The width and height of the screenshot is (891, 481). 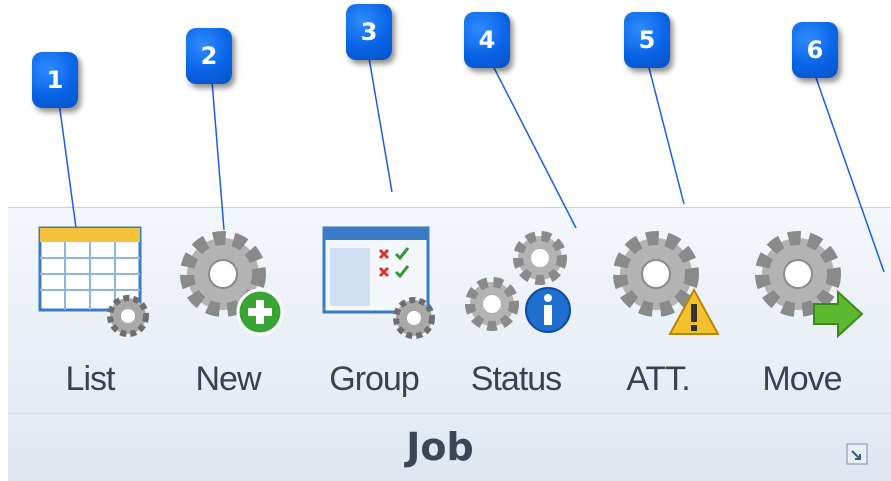 What do you see at coordinates (90, 379) in the screenshot?
I see `list-button-label: List` at bounding box center [90, 379].